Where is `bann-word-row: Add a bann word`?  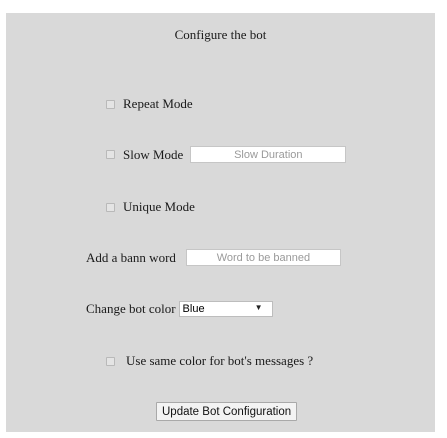
bann-word-row: Add a bann word is located at coordinates (213, 257).